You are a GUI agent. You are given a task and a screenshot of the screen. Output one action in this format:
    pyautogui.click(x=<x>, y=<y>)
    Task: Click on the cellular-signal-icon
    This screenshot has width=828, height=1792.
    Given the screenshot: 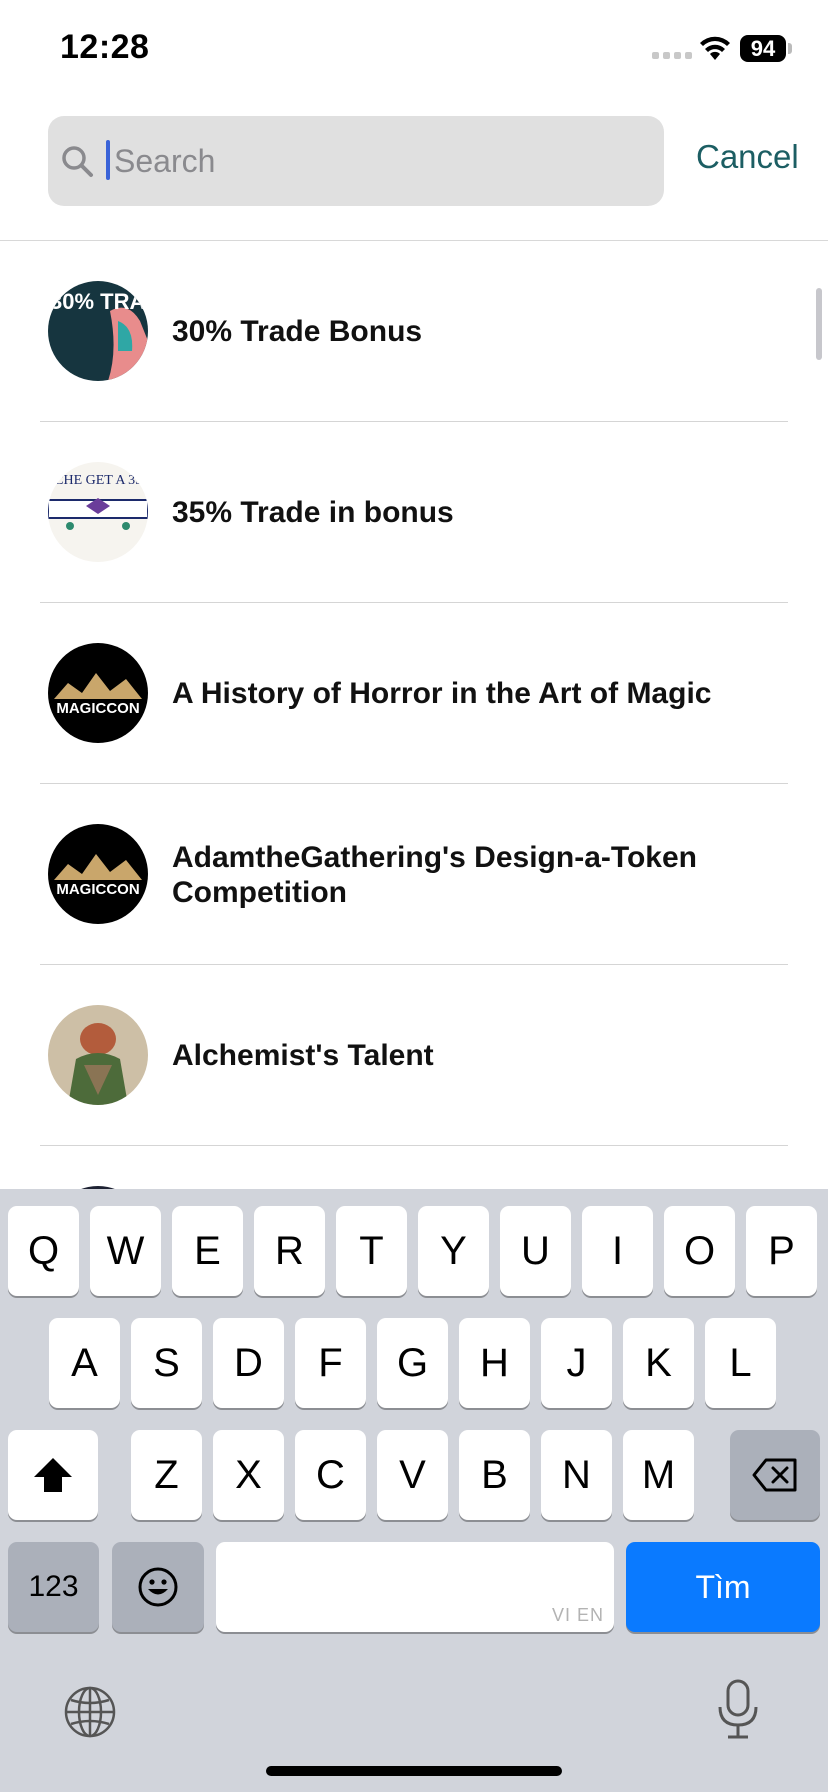 What is the action you would take?
    pyautogui.click(x=672, y=55)
    